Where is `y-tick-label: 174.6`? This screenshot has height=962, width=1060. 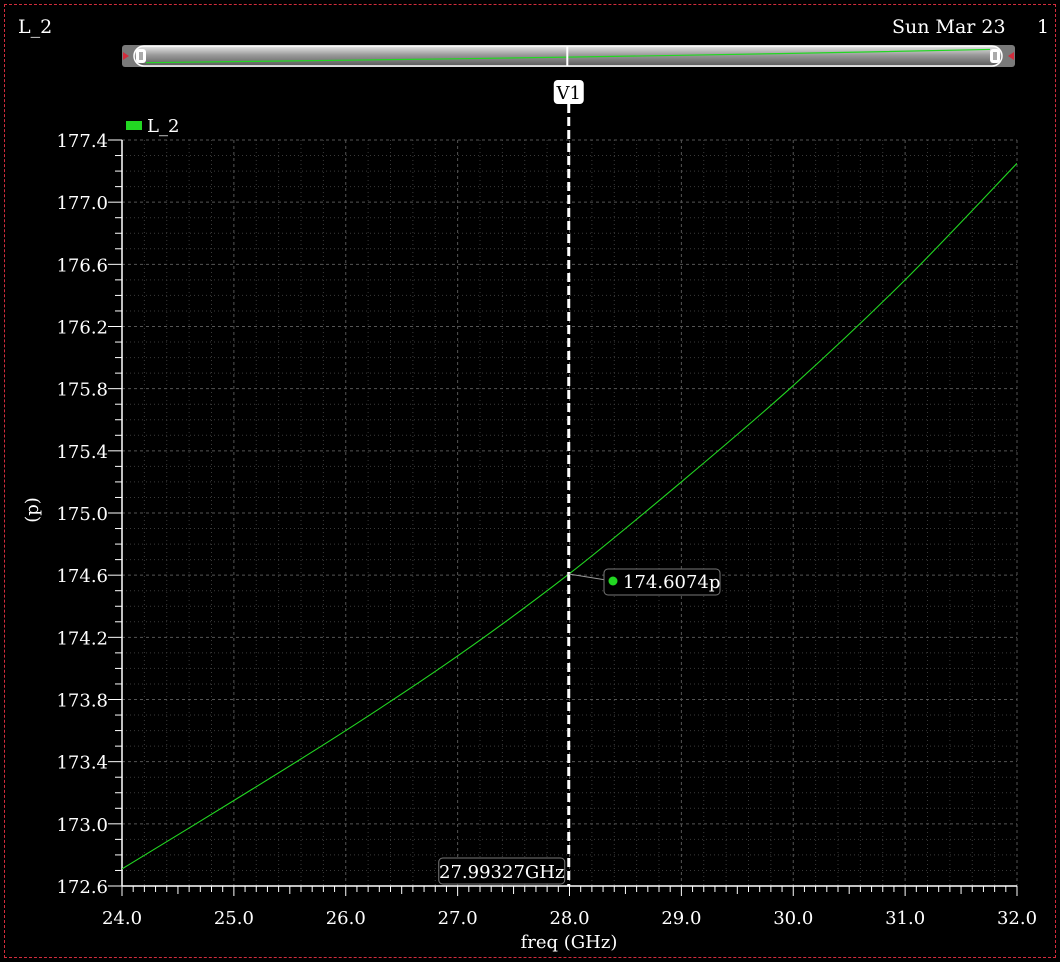 y-tick-label: 174.6 is located at coordinates (82, 576).